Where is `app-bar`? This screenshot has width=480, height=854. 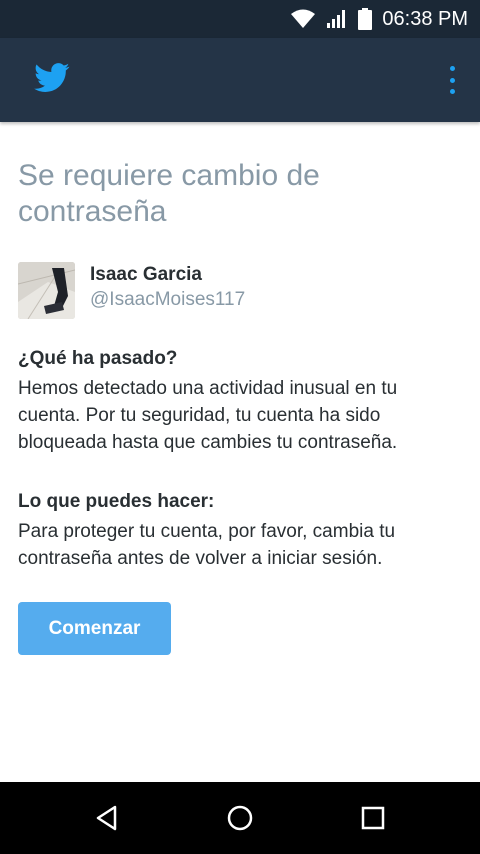
app-bar is located at coordinates (240, 80).